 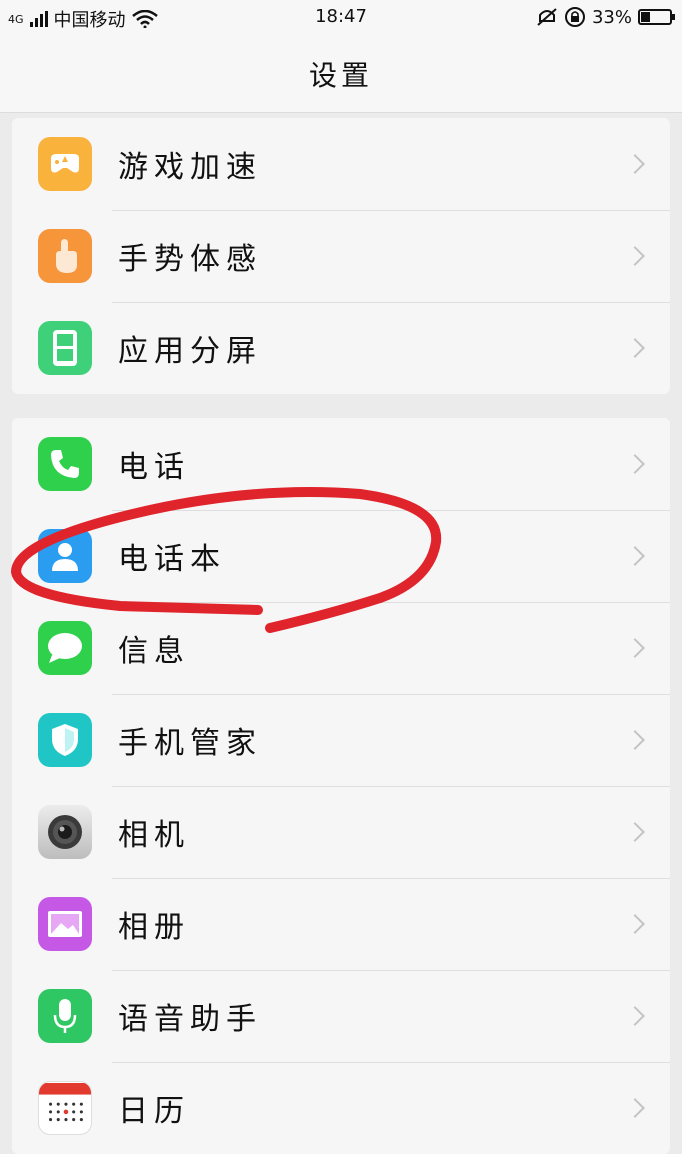 What do you see at coordinates (341, 648) in the screenshot?
I see `settings-item-messages: 信息` at bounding box center [341, 648].